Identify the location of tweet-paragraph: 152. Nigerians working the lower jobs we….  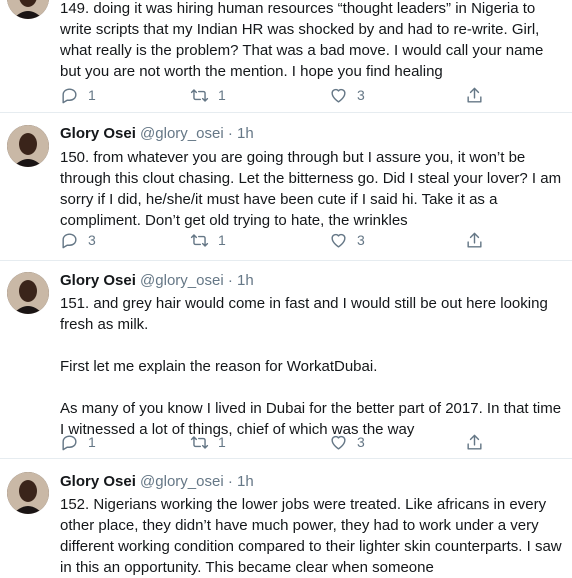
(311, 536).